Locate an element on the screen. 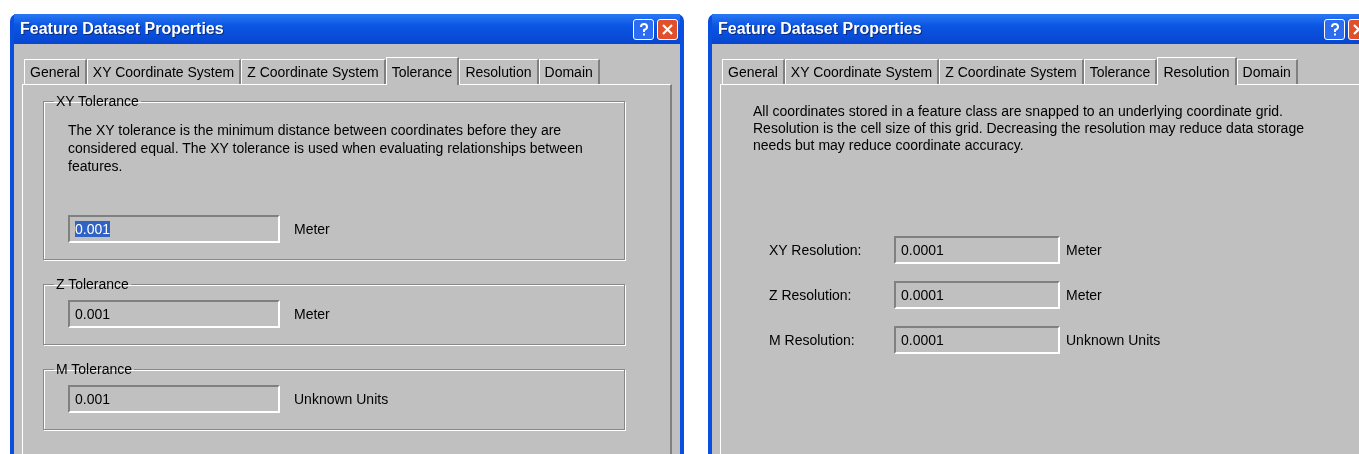 Image resolution: width=1359 pixels, height=454 pixels. field-label: M Resolution: is located at coordinates (812, 340).